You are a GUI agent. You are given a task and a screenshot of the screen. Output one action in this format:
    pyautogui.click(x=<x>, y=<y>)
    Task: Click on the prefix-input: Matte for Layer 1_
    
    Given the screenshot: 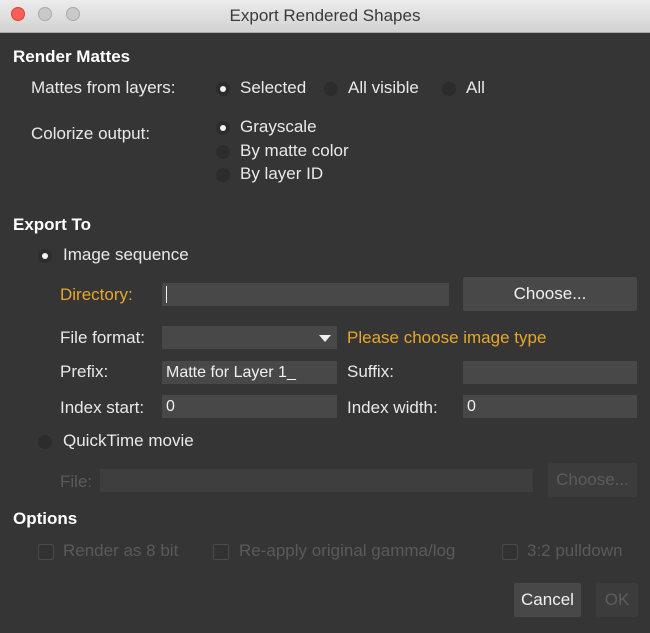 What is the action you would take?
    pyautogui.click(x=249, y=372)
    